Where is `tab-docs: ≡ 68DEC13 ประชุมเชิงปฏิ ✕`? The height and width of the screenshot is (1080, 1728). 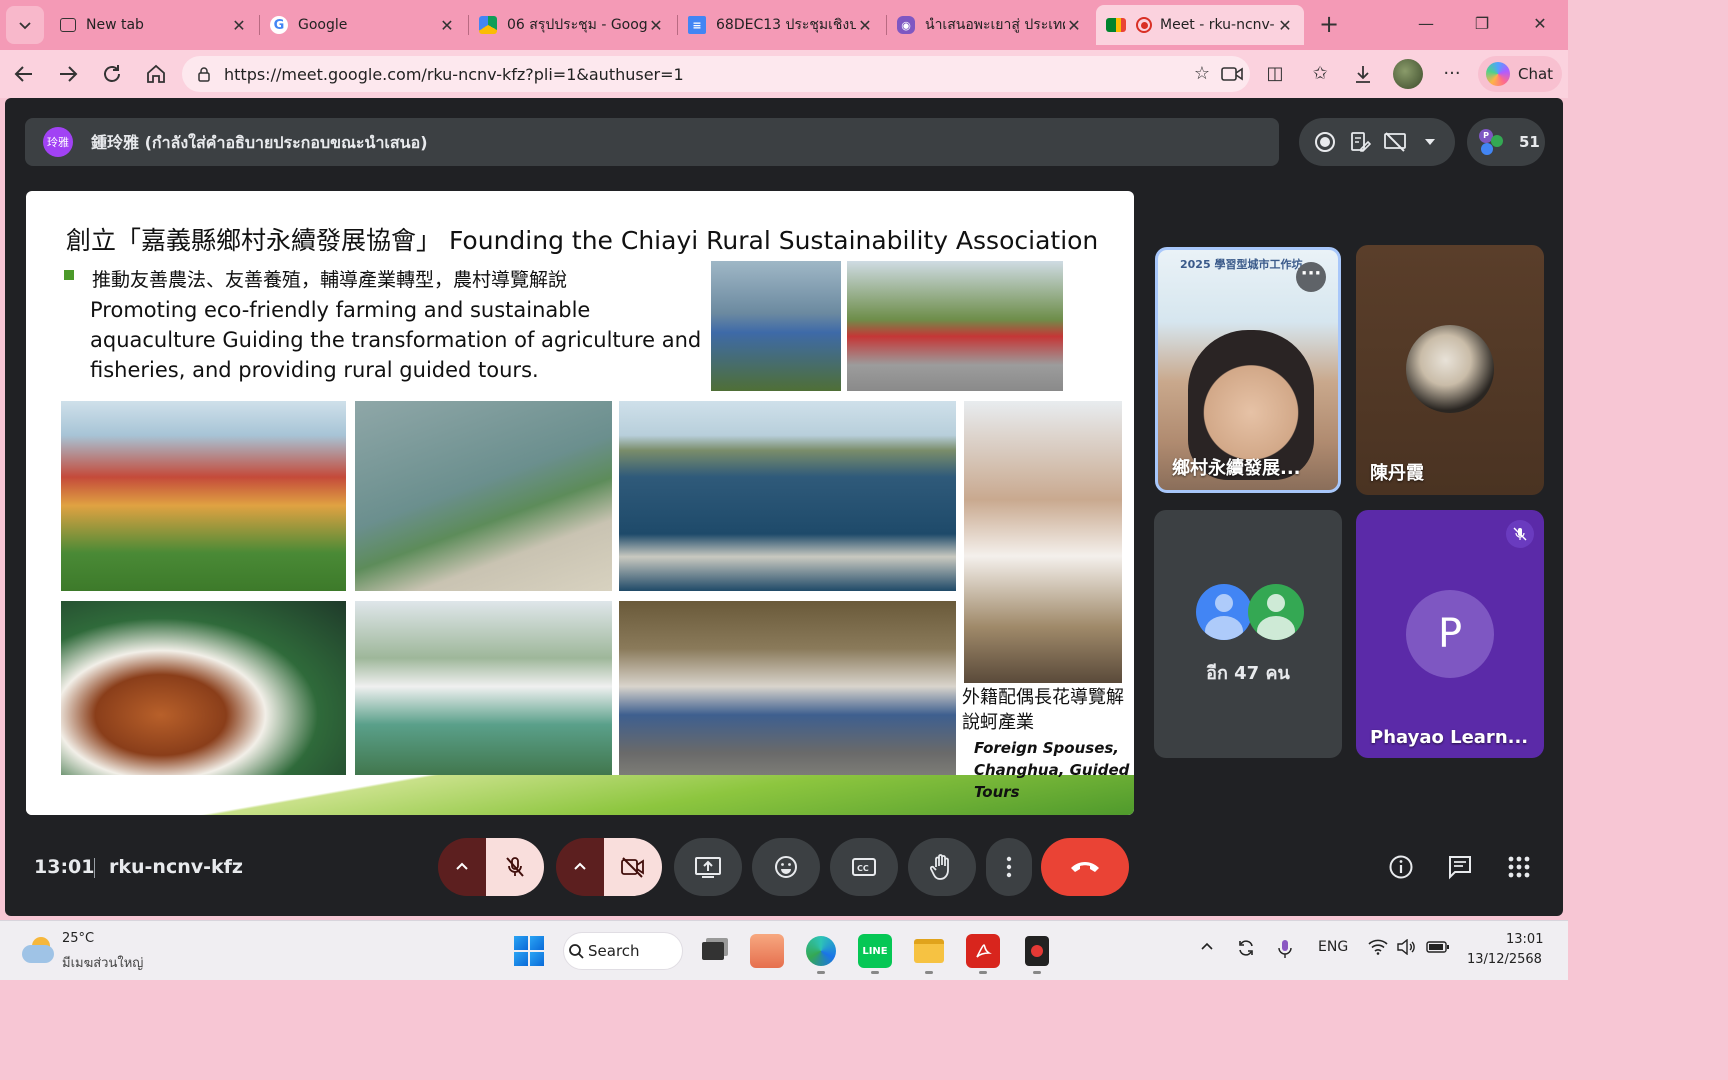
tab-docs: ≡ 68DEC13 ประชุมเชิงปฏิ ✕ is located at coordinates (781, 25).